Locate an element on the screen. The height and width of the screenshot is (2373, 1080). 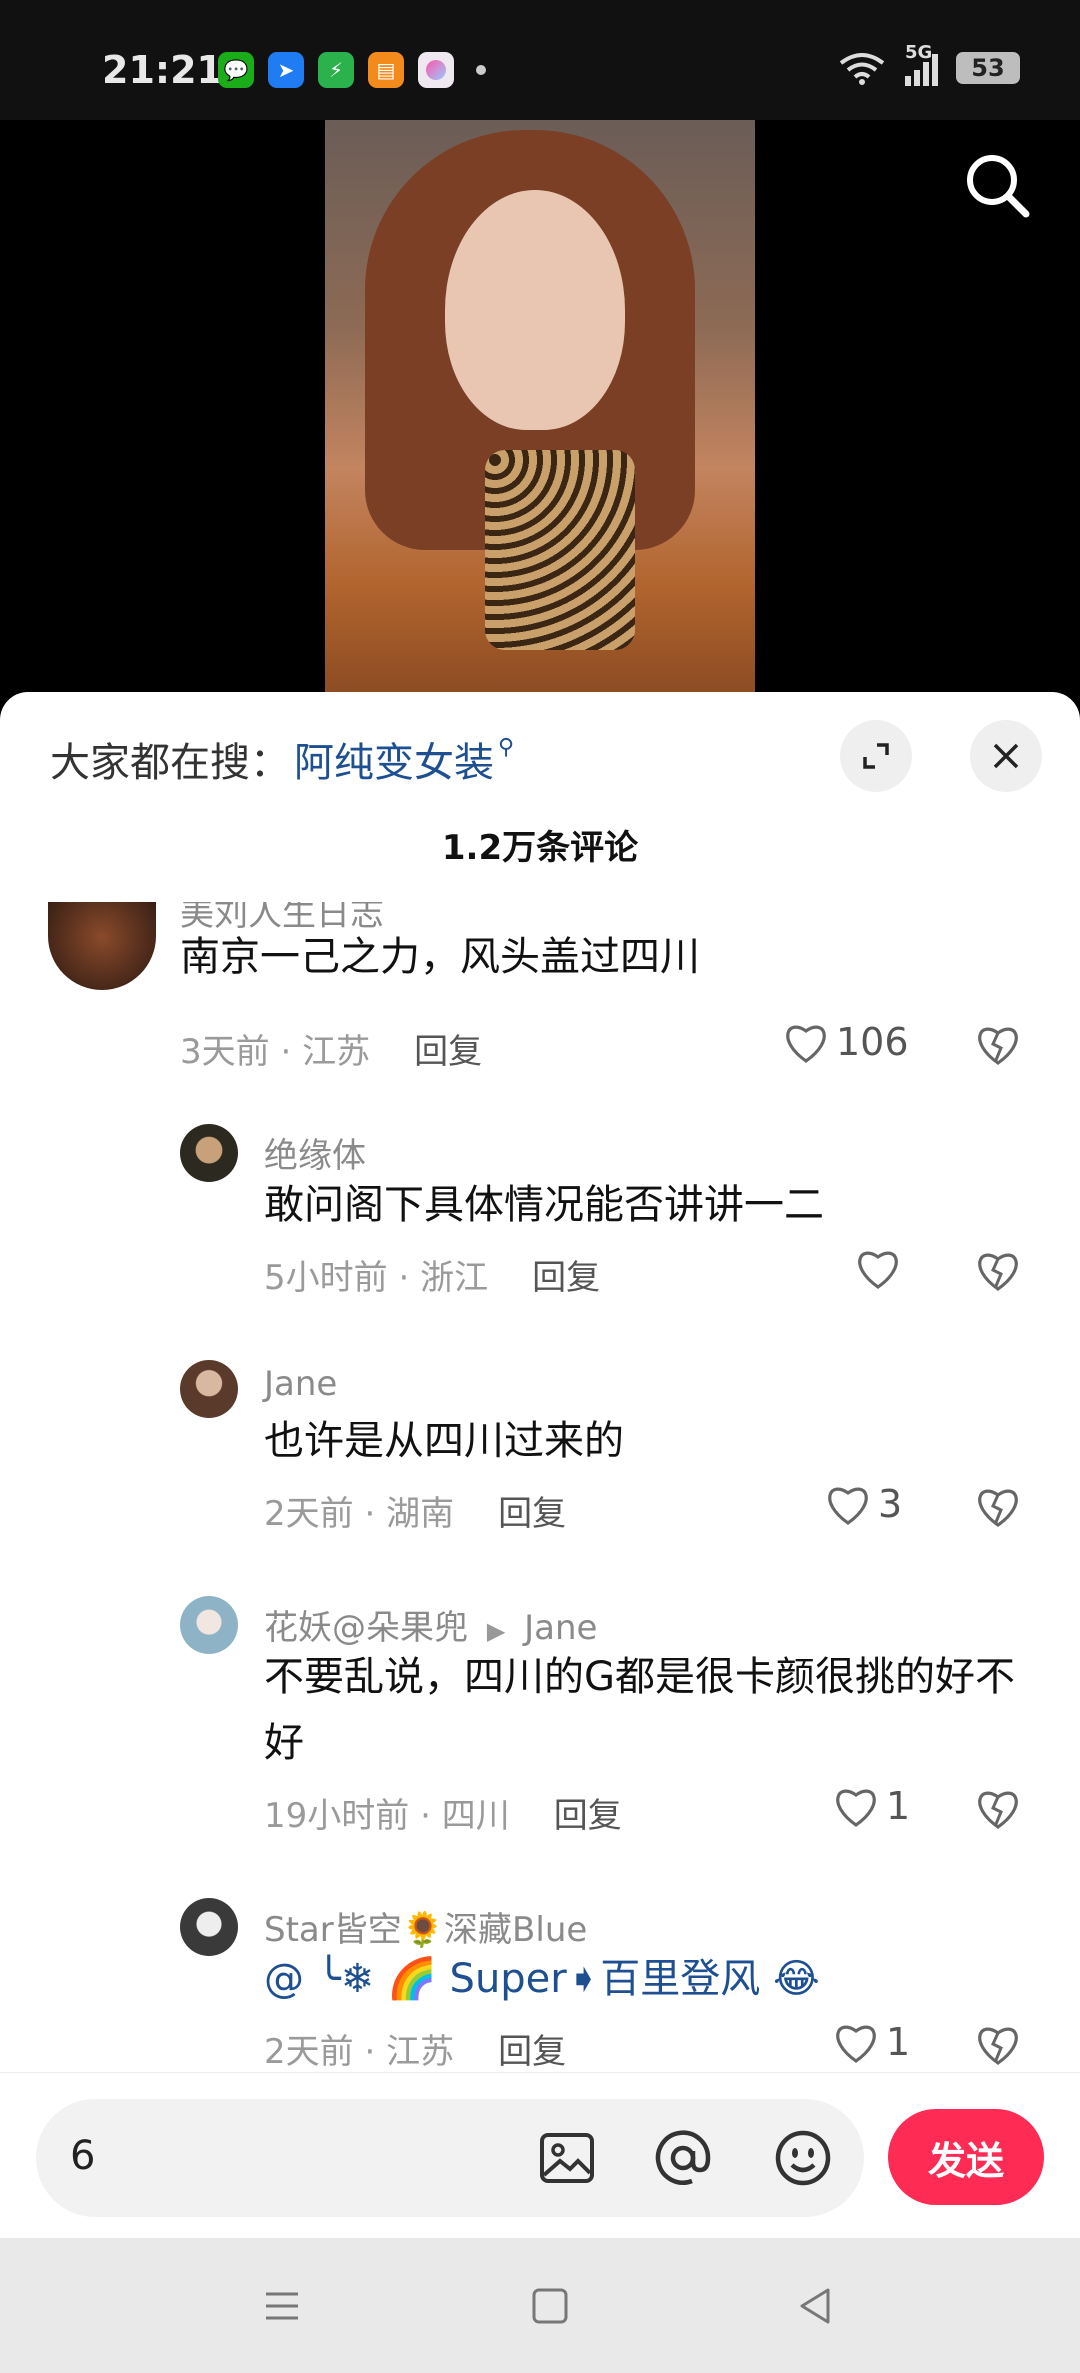
comment-sheet-header: 大家都在搜： 阿纯变女装 ⚲ 1.2万条评论 is located at coordinates (540, 797).